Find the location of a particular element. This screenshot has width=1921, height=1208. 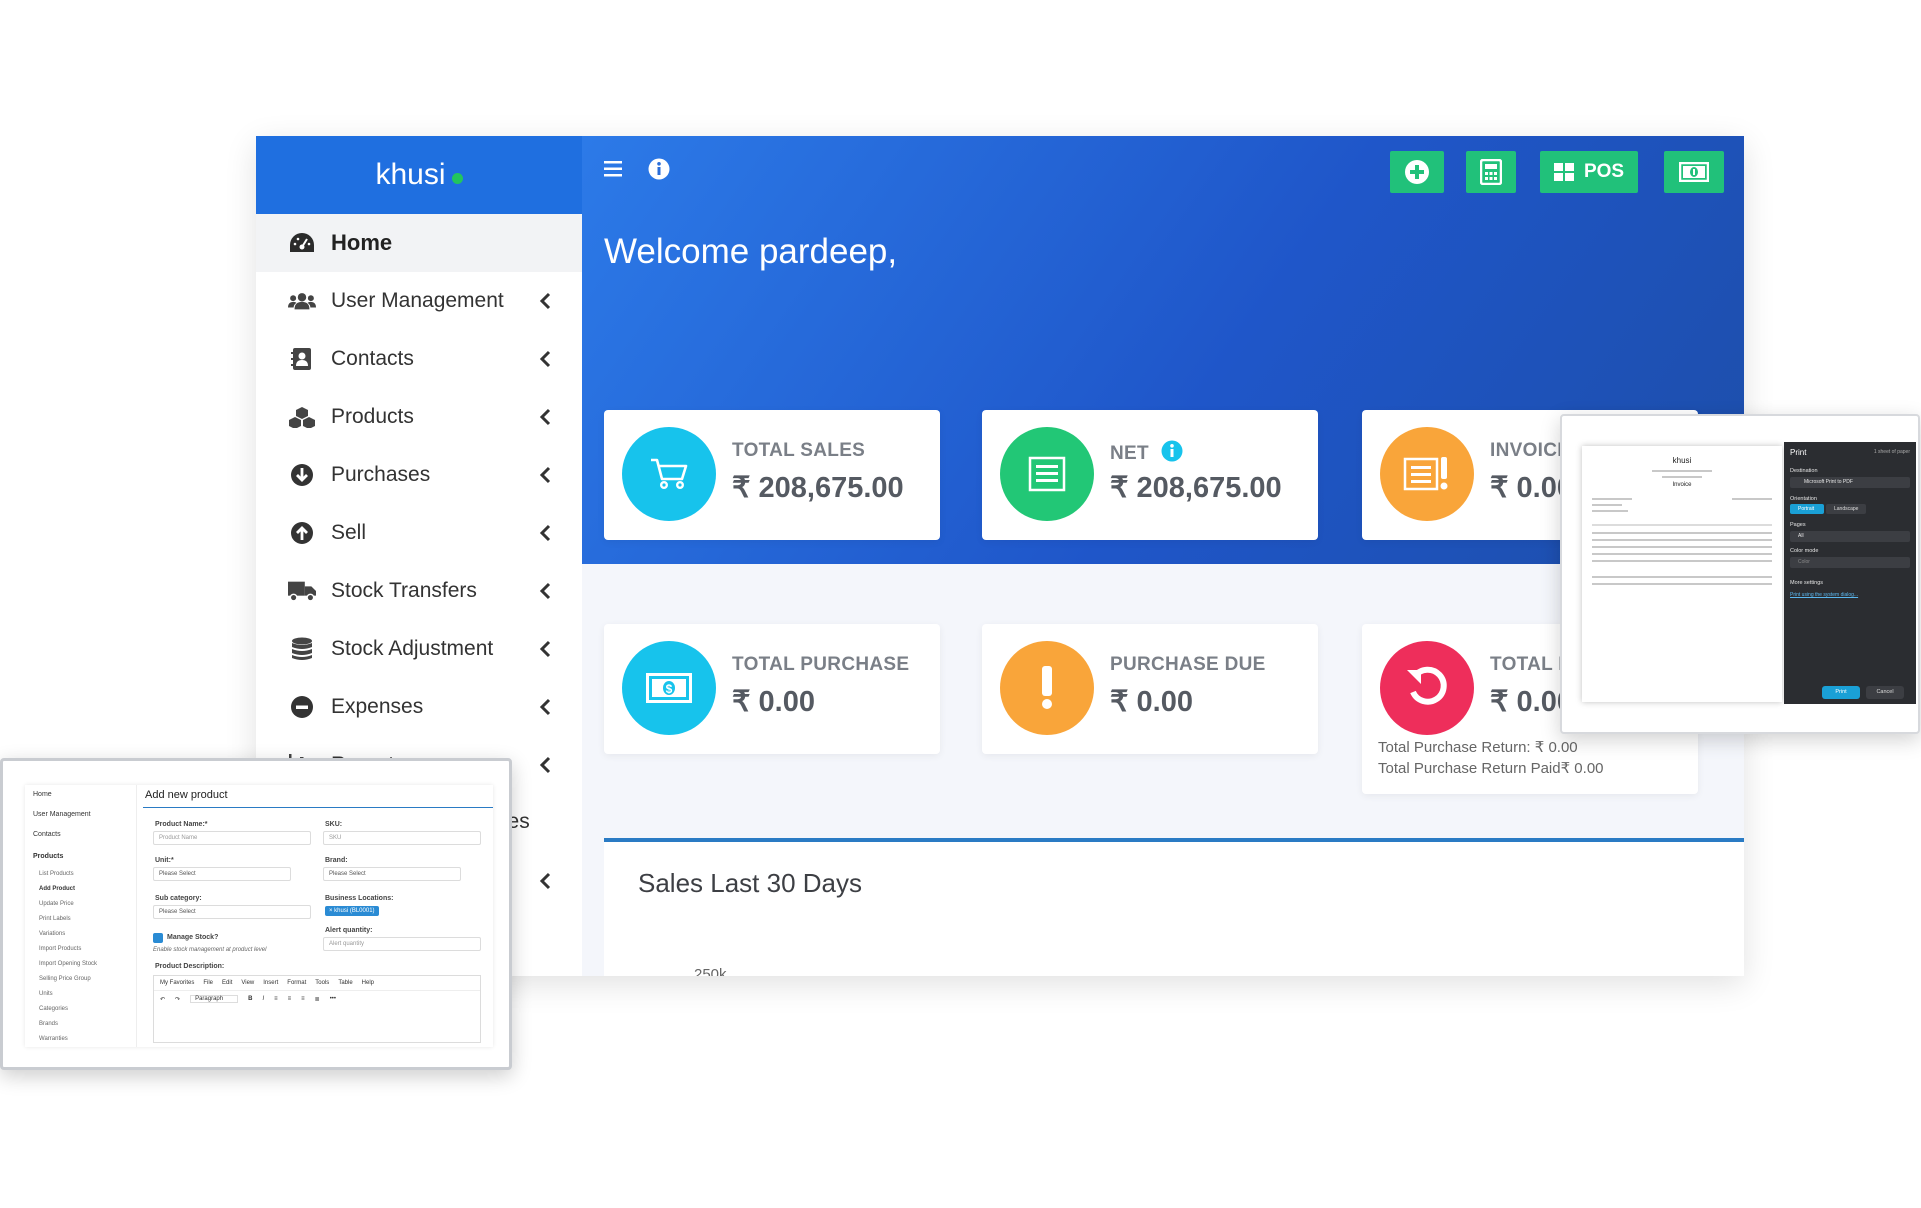

destination-value: Microsoft Print to PDF is located at coordinates (1828, 482).